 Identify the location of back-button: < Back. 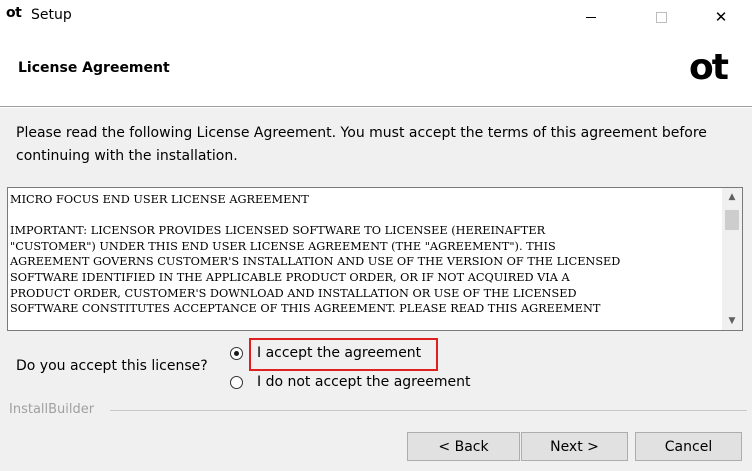
(463, 446).